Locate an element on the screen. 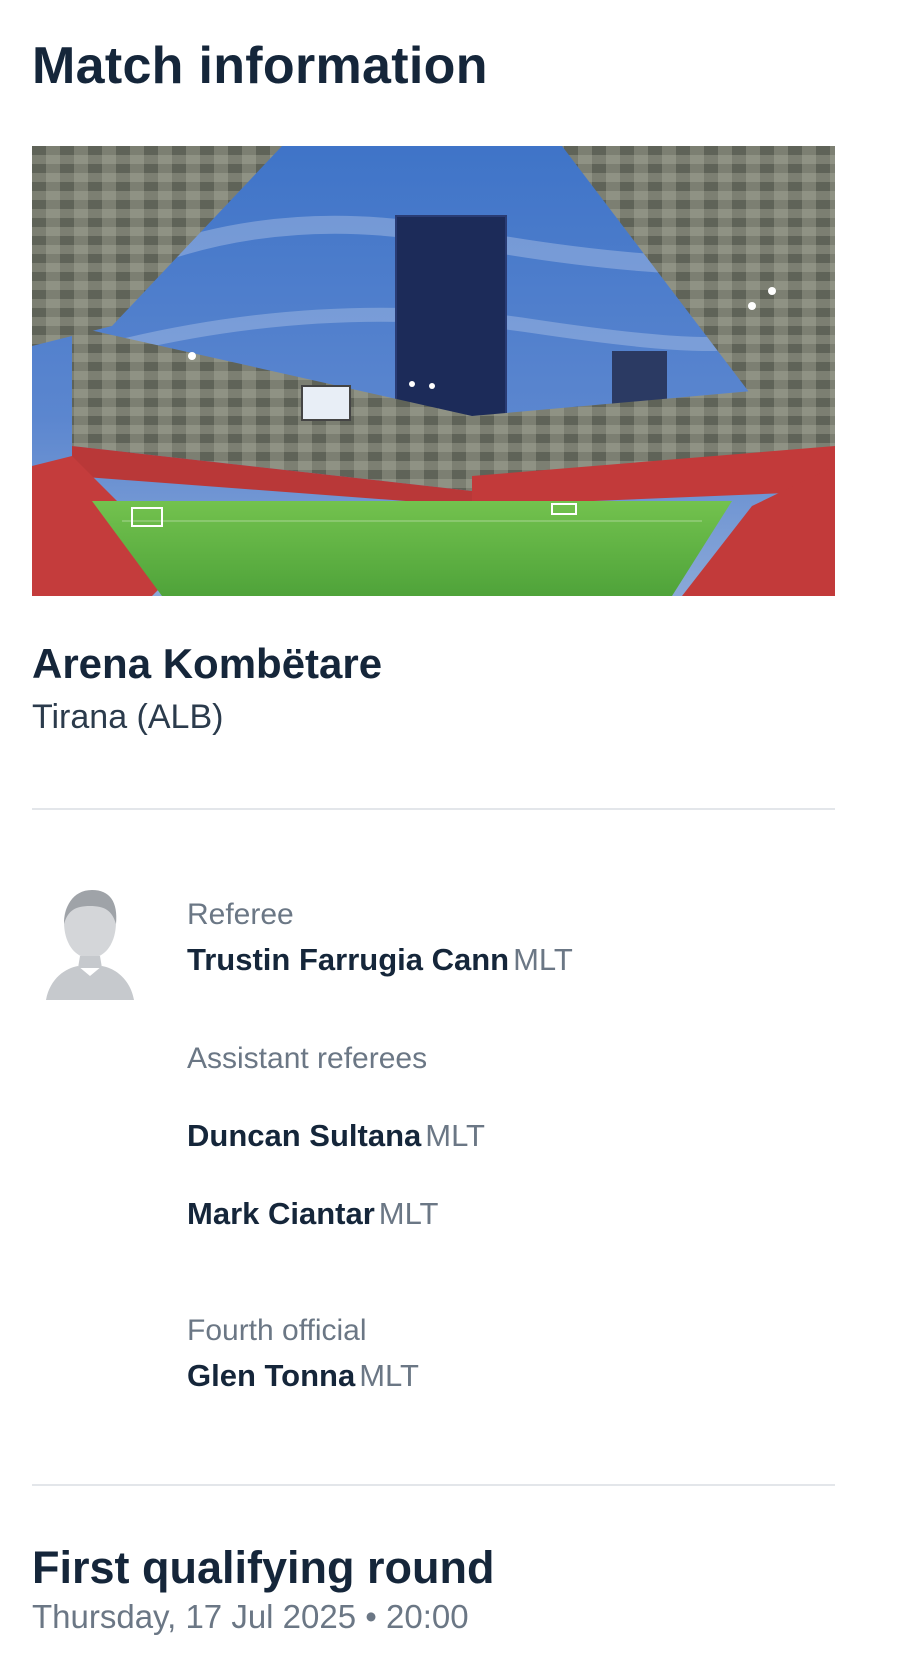  venue-name: Arena Kombëtare is located at coordinates (207, 664).